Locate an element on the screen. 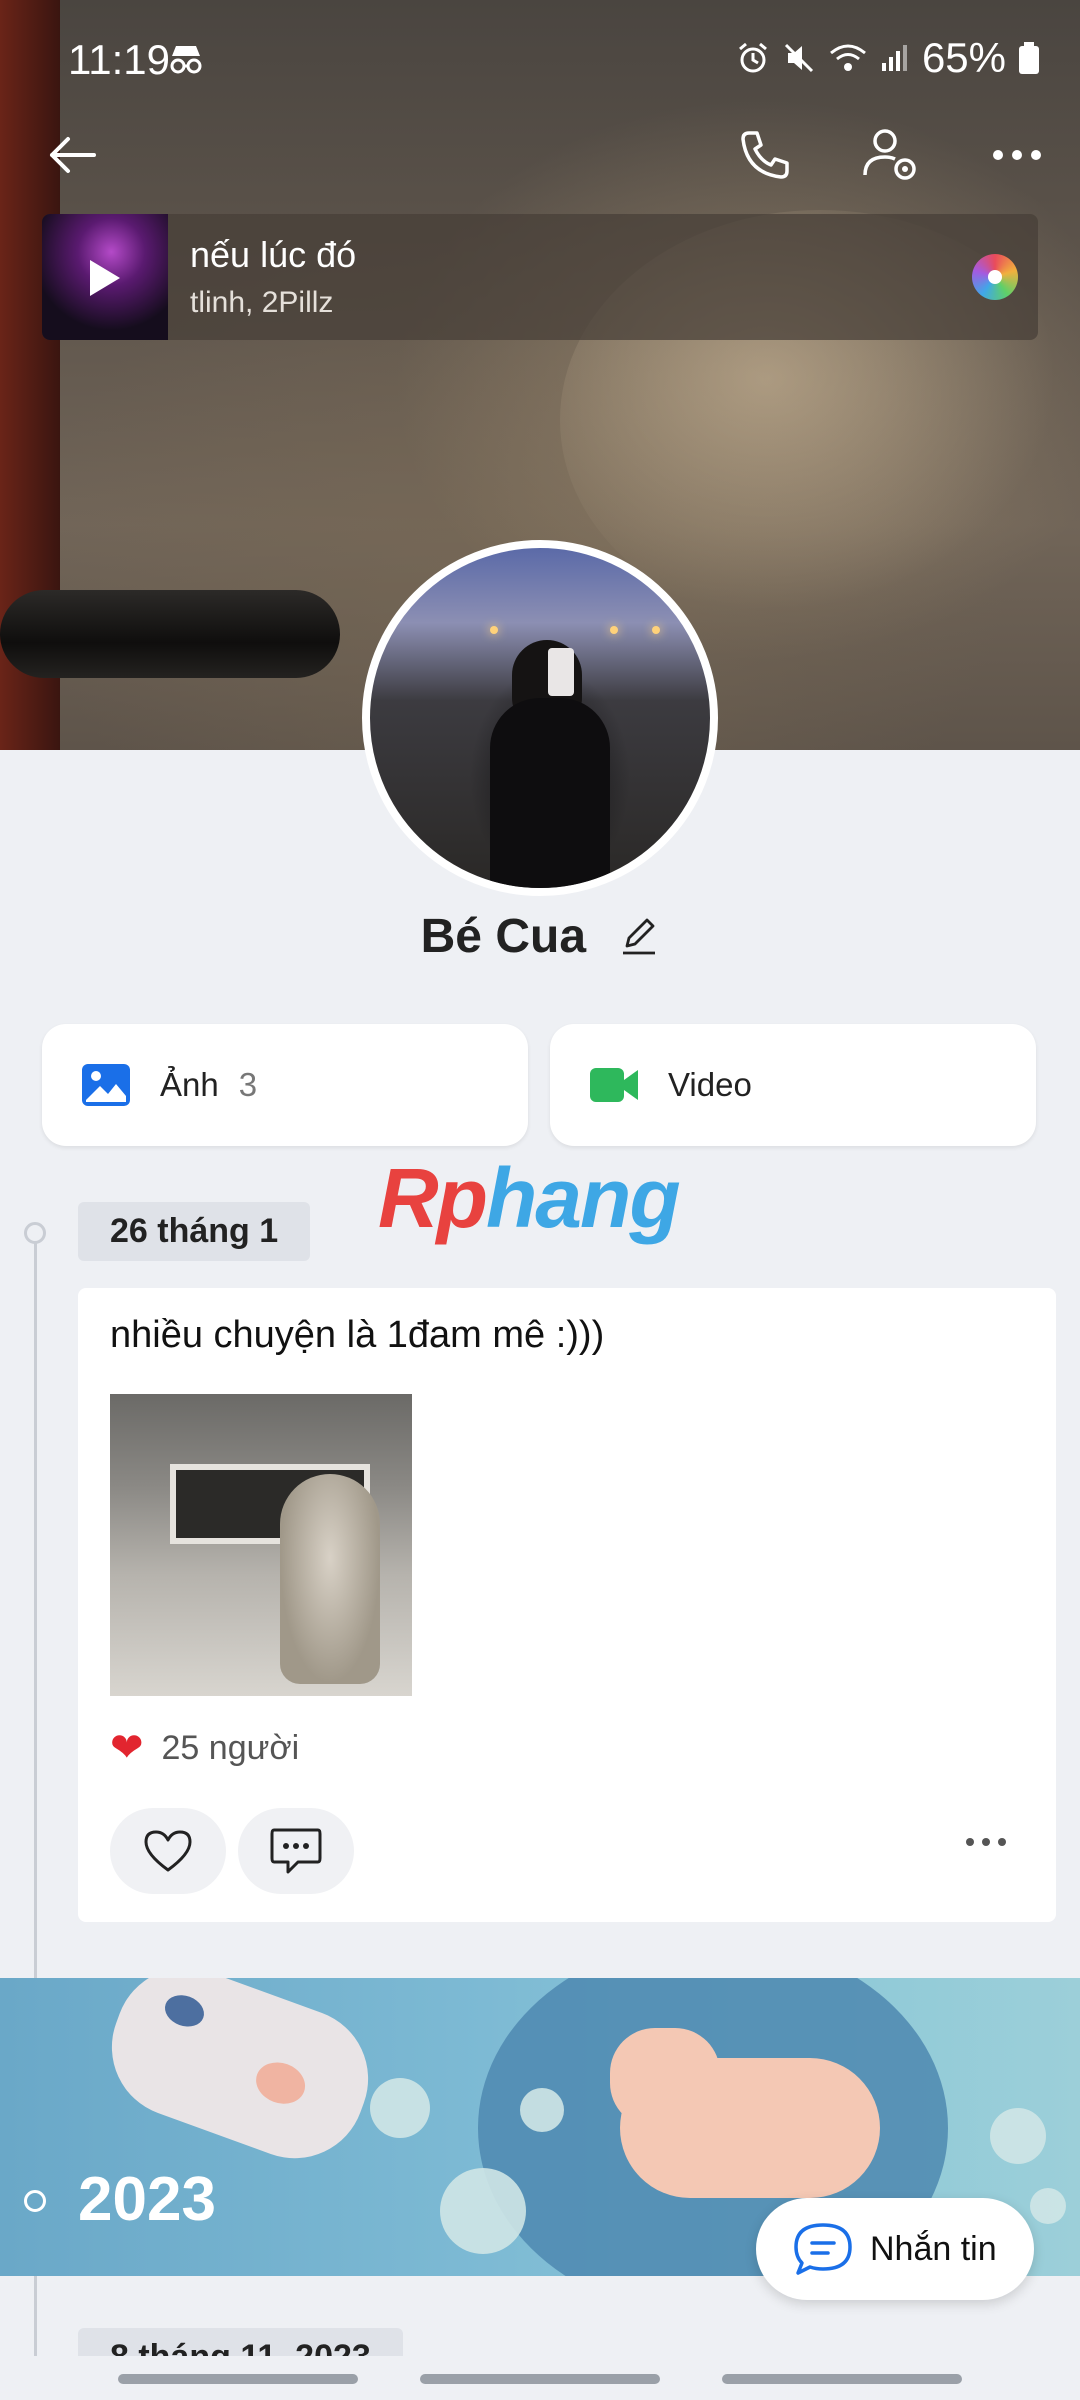  status-icons: 65% is located at coordinates (888, 58).